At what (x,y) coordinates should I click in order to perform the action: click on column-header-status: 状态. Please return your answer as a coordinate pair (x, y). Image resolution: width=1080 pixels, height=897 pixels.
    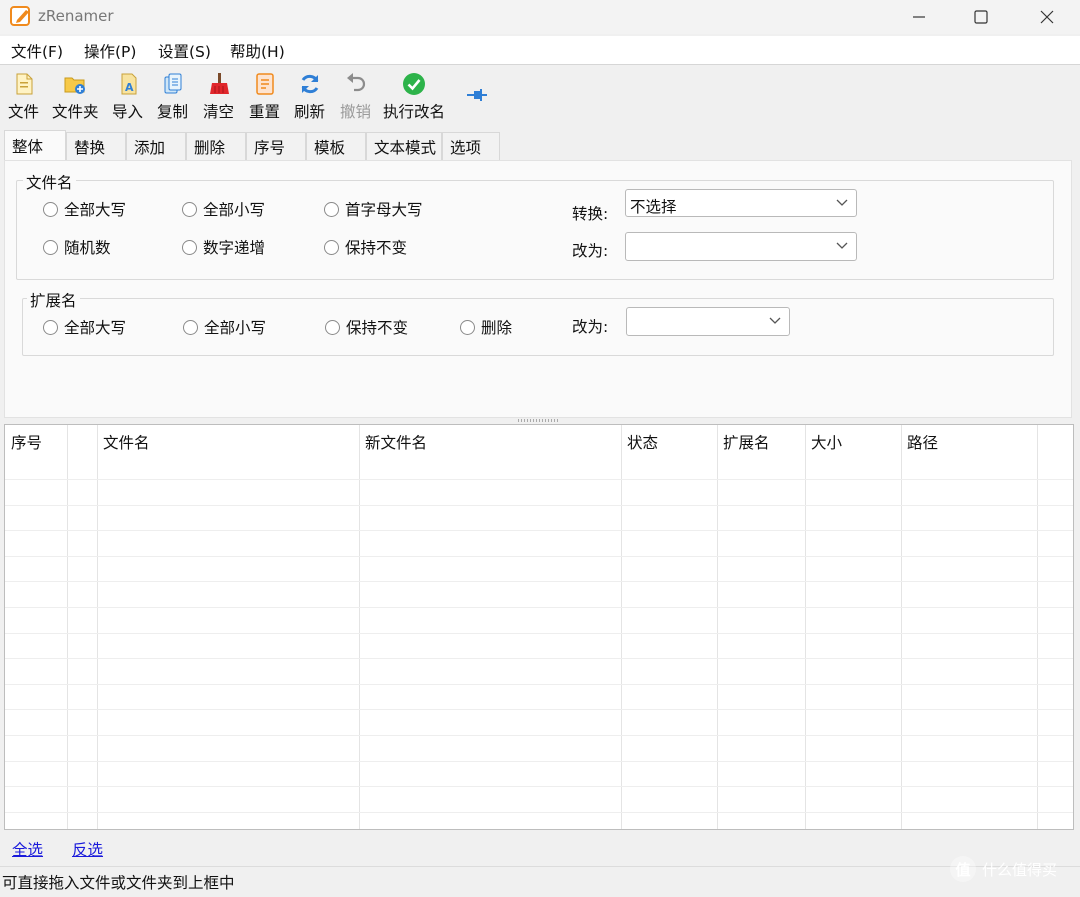
    Looking at the image, I should click on (642, 442).